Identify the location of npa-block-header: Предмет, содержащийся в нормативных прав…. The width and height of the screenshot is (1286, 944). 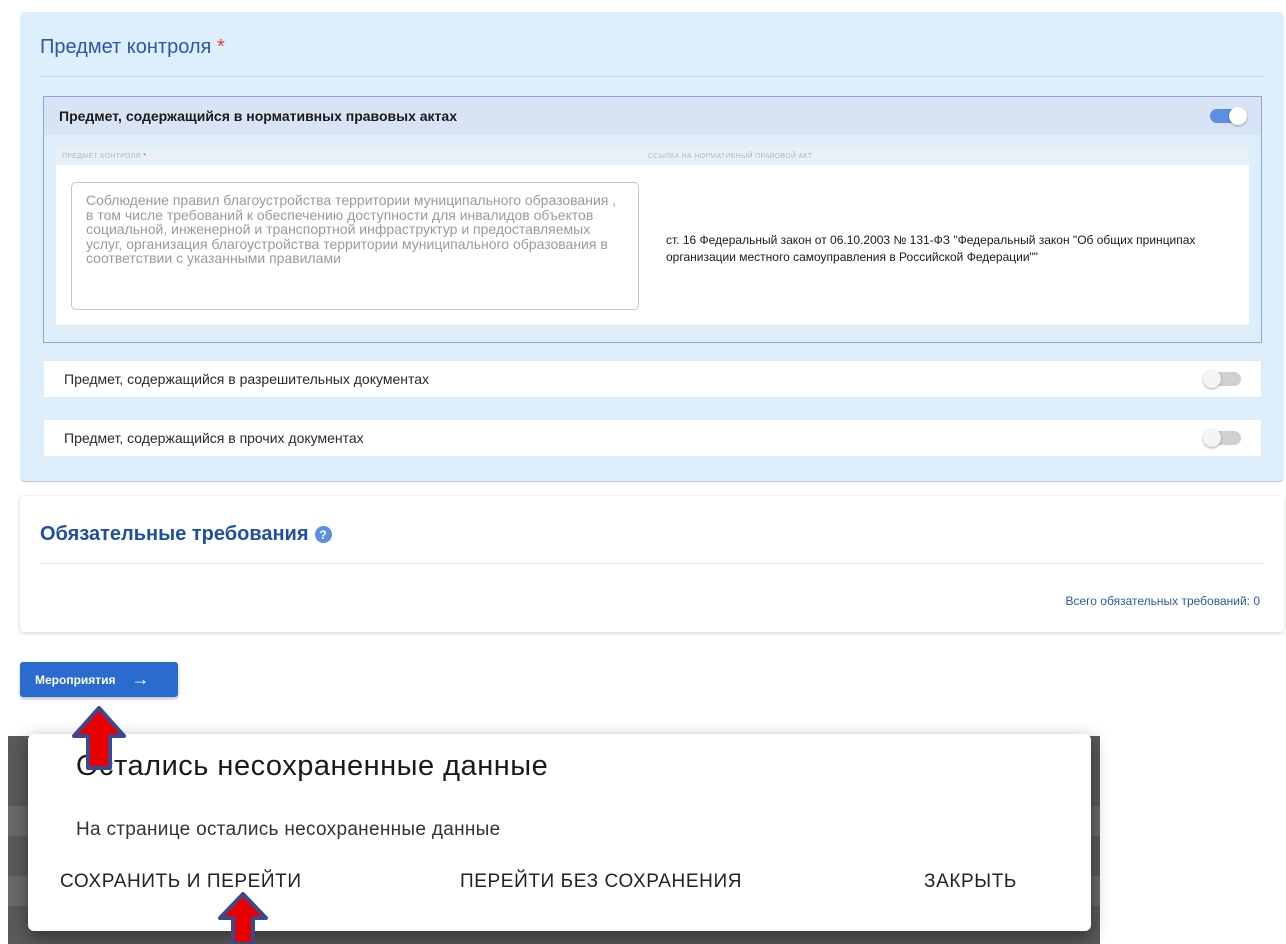
(652, 116).